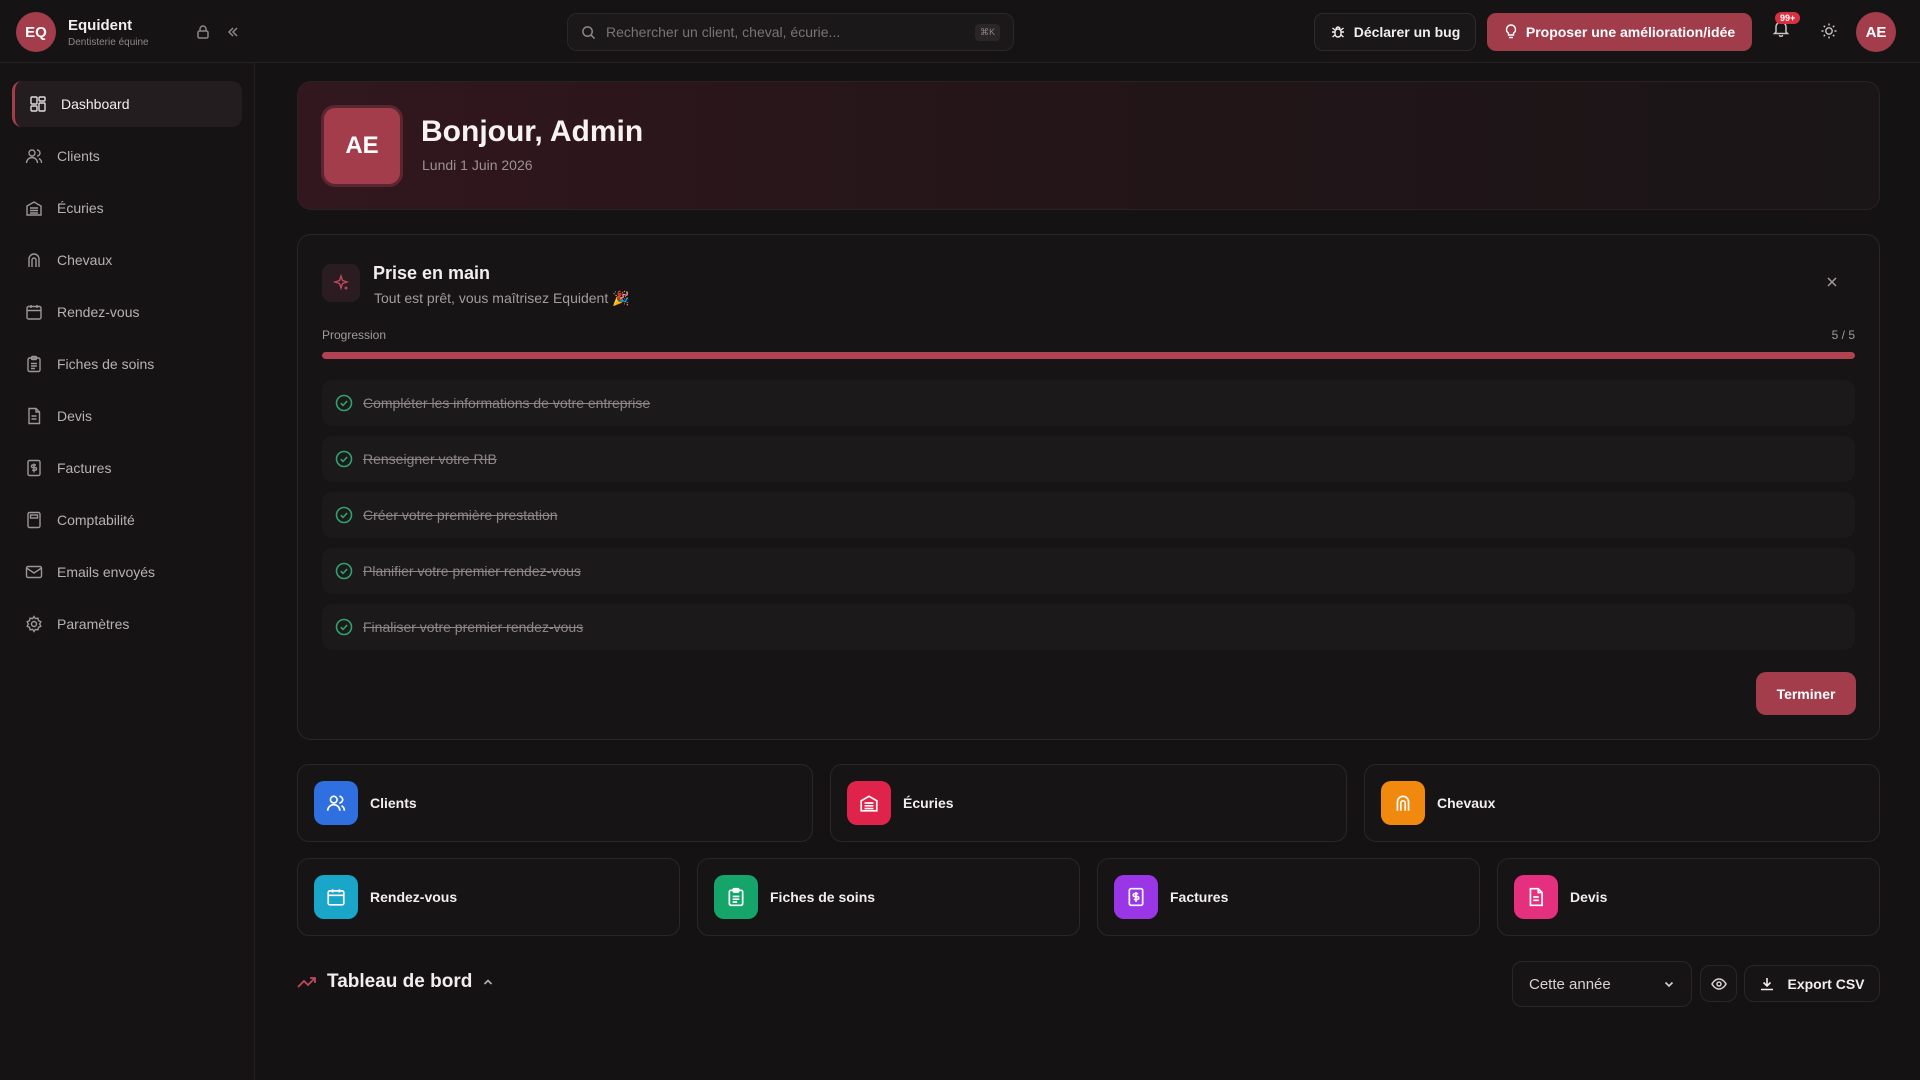 This screenshot has width=1920, height=1080. What do you see at coordinates (928, 803) in the screenshot?
I see `quick-link-label: Écuries` at bounding box center [928, 803].